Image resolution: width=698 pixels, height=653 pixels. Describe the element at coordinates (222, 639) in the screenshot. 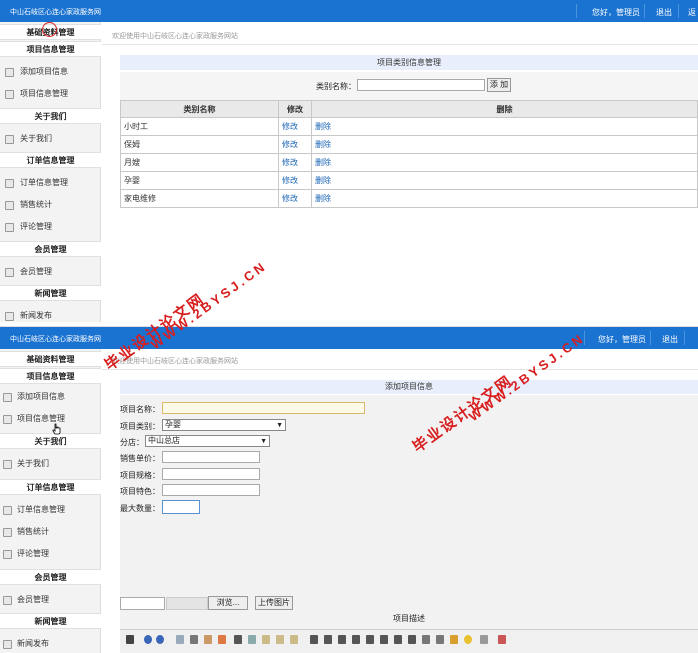

I see `code-icon` at that location.